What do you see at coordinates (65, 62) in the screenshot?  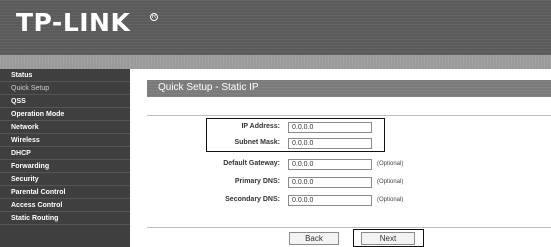 I see `sidebar-top-strip` at bounding box center [65, 62].